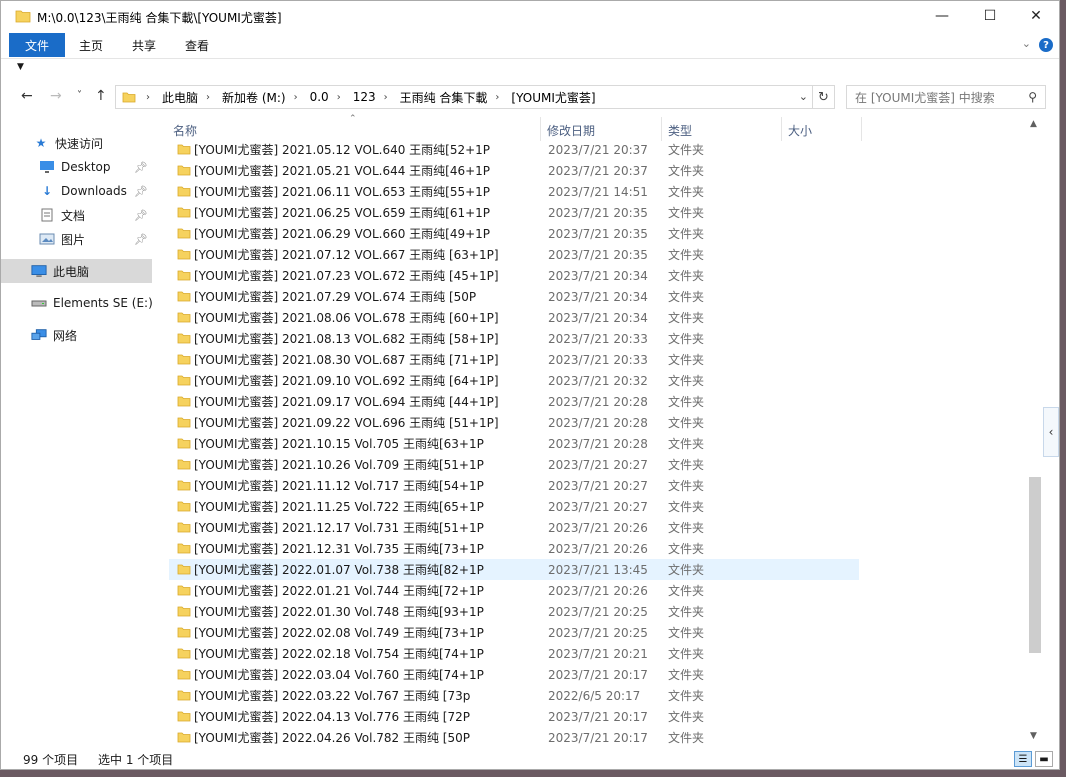  What do you see at coordinates (76, 167) in the screenshot?
I see `sidebar-item-desktop: Desktop 📌︎` at bounding box center [76, 167].